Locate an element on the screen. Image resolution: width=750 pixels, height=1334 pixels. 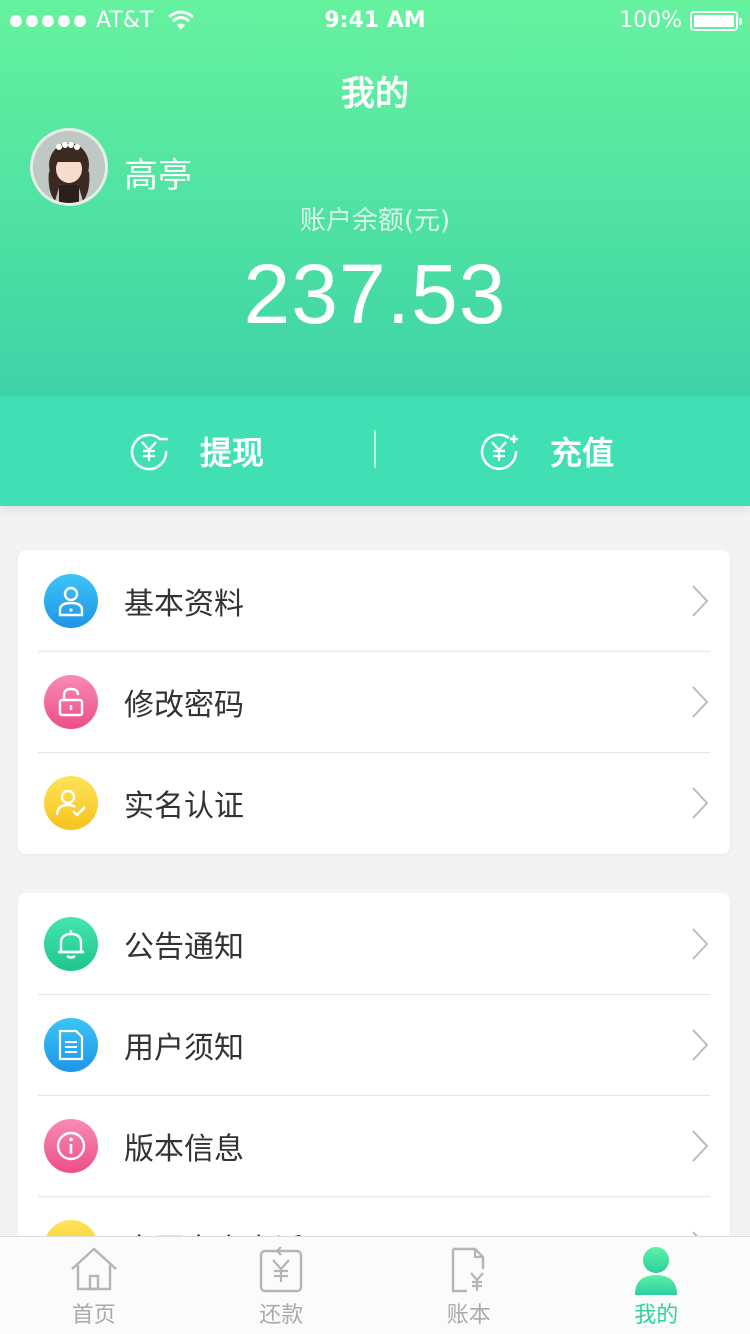
tab-label: 账本 is located at coordinates (468, 1315).